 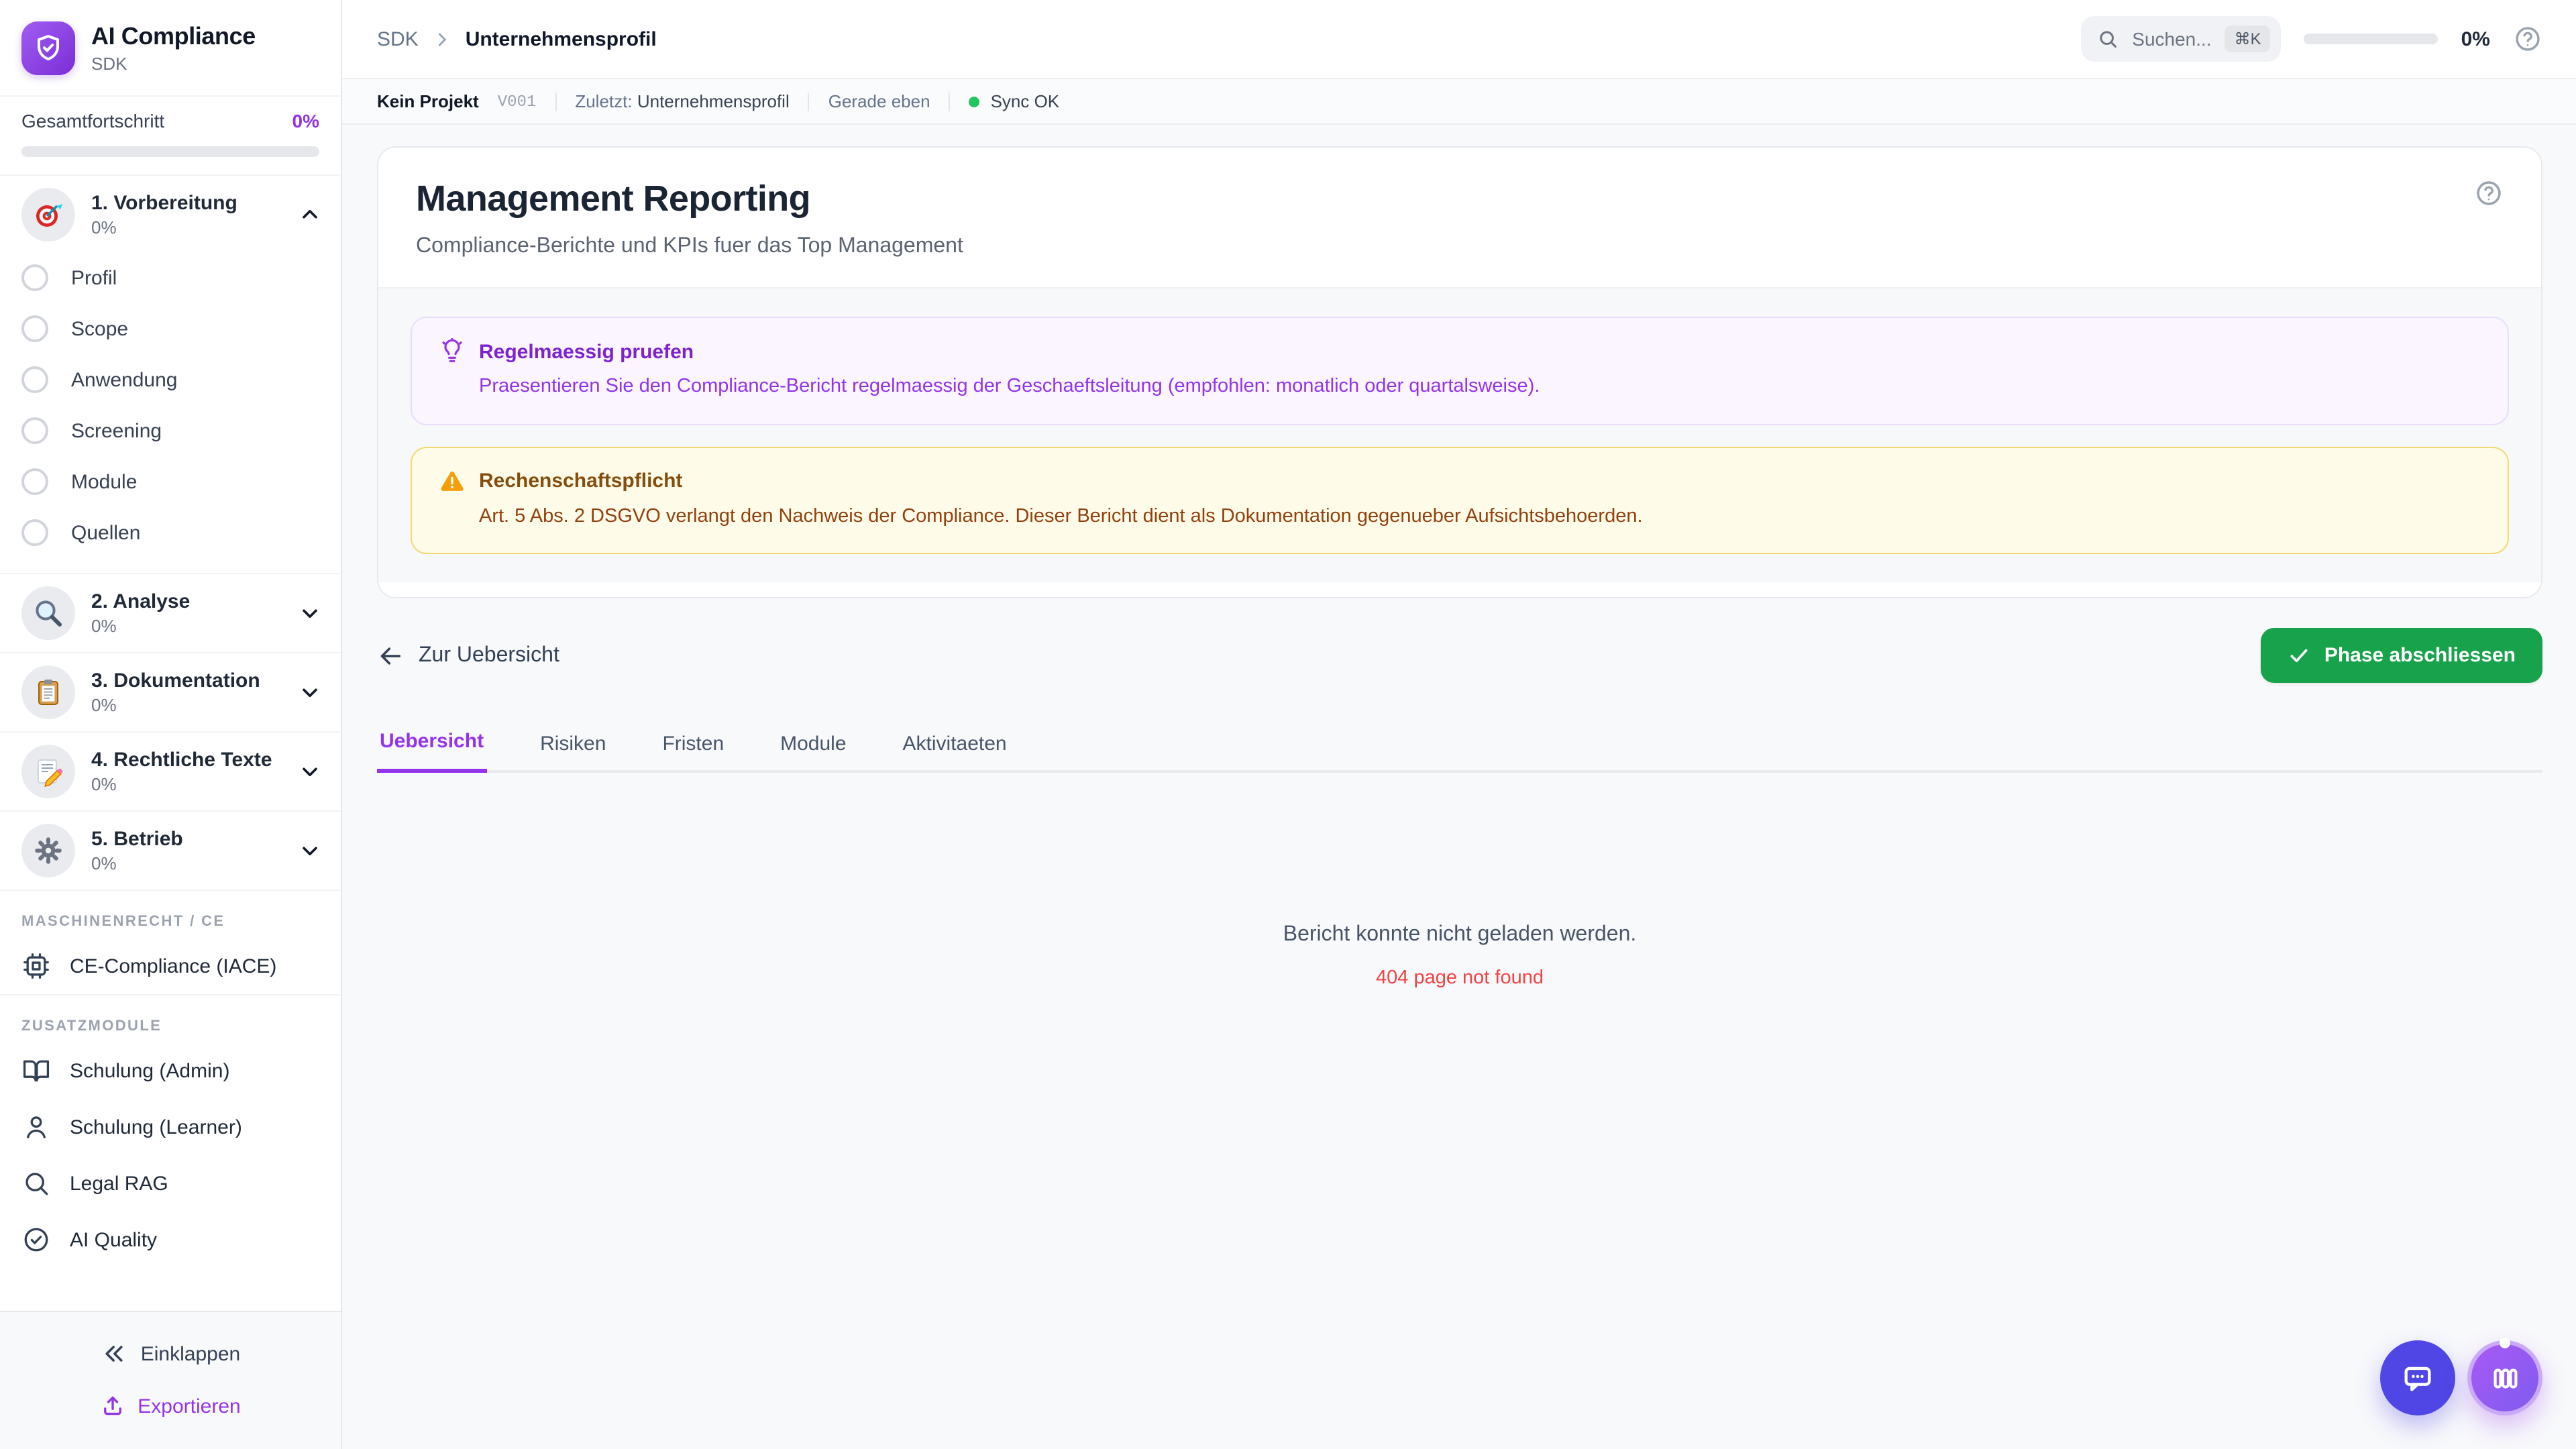 What do you see at coordinates (613, 198) in the screenshot?
I see `page-title: Management Reporting` at bounding box center [613, 198].